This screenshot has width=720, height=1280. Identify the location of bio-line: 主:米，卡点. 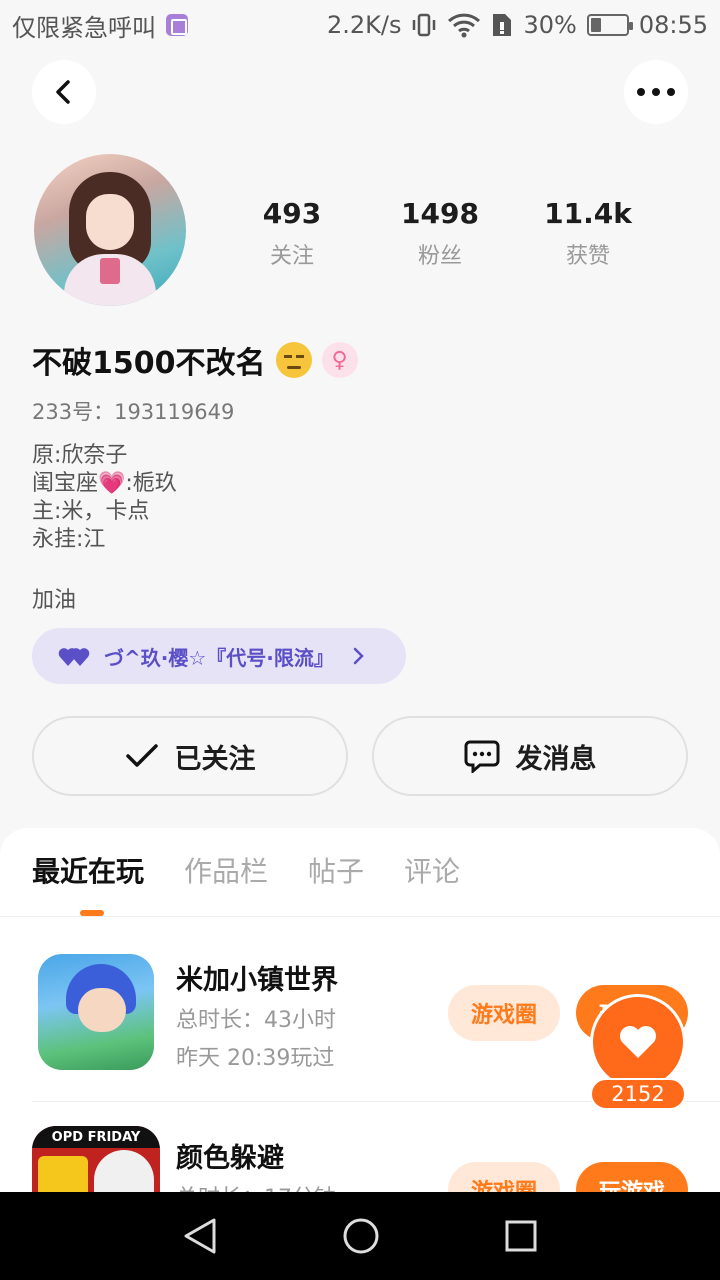
(91, 511).